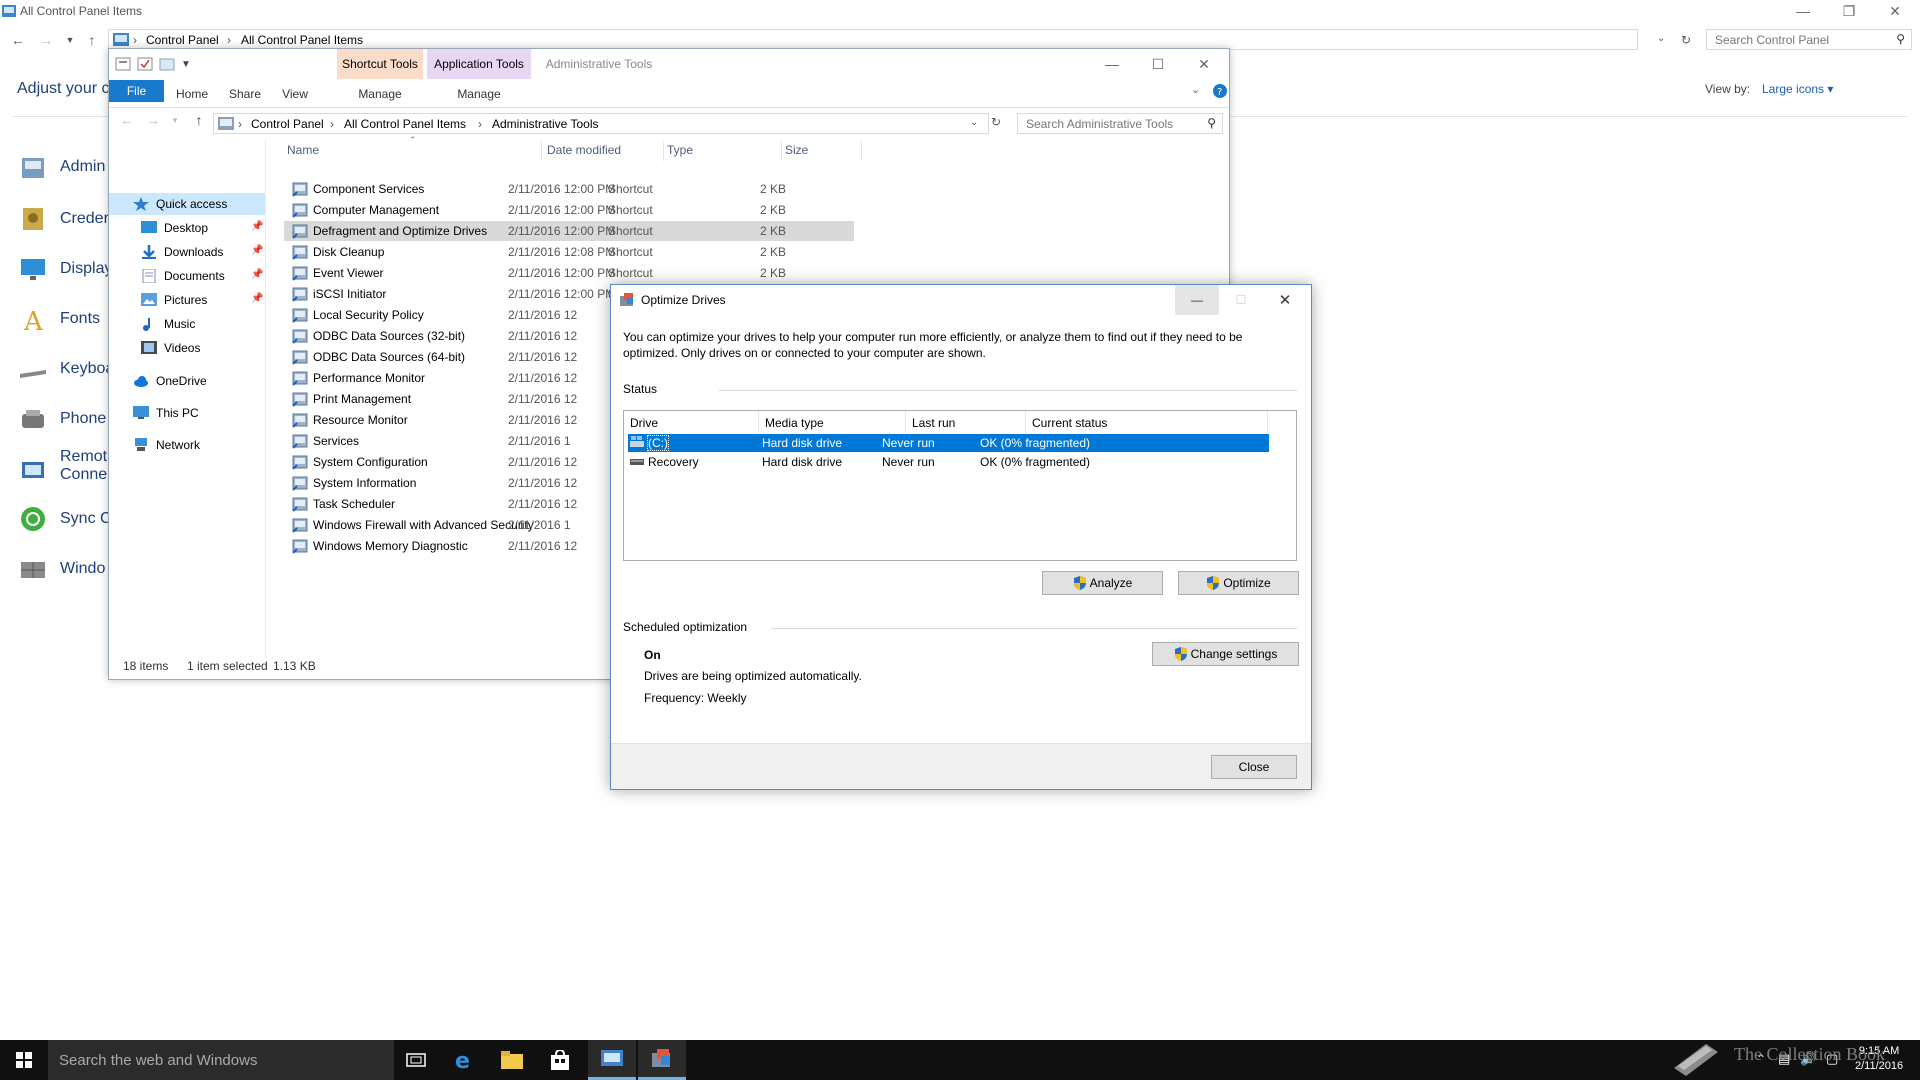 The image size is (1920, 1080). I want to click on nav-item-quick-access: Quick access, so click(187, 204).